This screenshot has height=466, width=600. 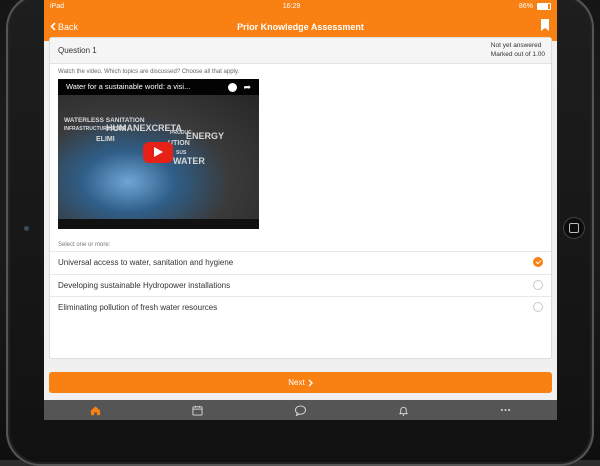 What do you see at coordinates (296, 382) in the screenshot?
I see `next-label: Next` at bounding box center [296, 382].